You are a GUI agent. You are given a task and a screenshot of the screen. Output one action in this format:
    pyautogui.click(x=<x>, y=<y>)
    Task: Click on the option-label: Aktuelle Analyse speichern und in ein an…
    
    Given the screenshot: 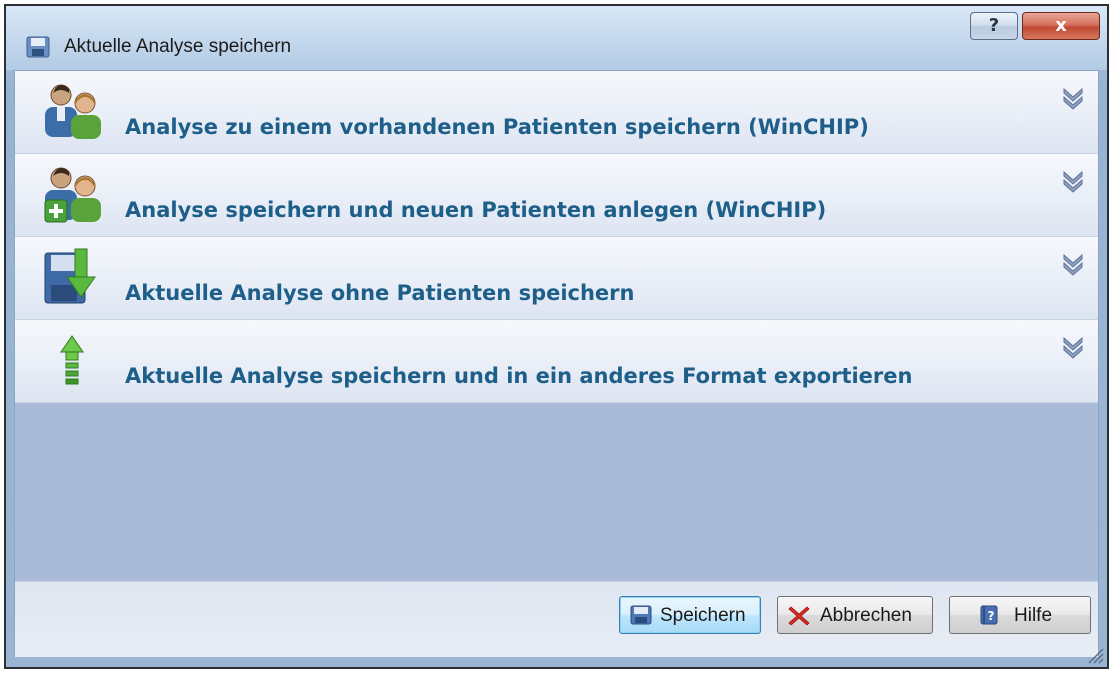 What is the action you would take?
    pyautogui.click(x=519, y=376)
    